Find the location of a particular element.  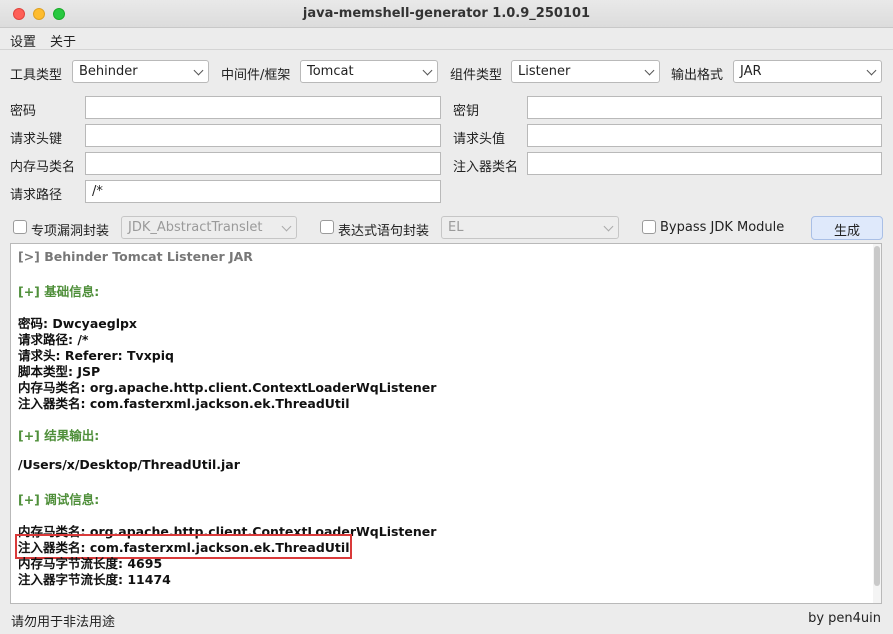

output-header: [>] Behinder Tomcat Listener JAR is located at coordinates (135, 256).